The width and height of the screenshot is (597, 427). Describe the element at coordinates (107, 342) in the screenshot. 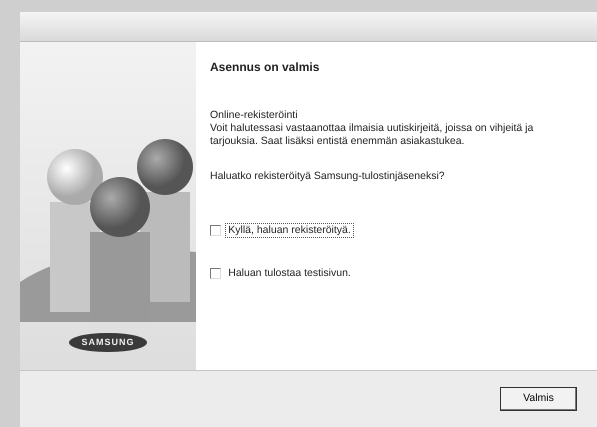

I see `brand-logo: SAMSUNG` at that location.